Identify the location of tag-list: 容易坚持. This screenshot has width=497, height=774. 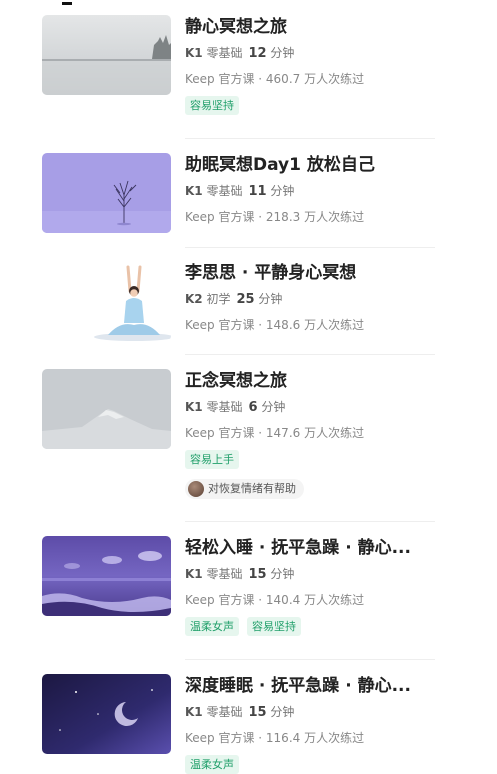
(310, 105).